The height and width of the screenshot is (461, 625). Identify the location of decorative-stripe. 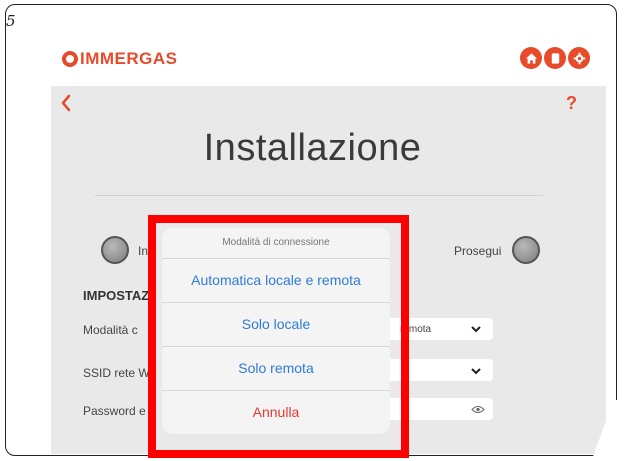
(605, 430).